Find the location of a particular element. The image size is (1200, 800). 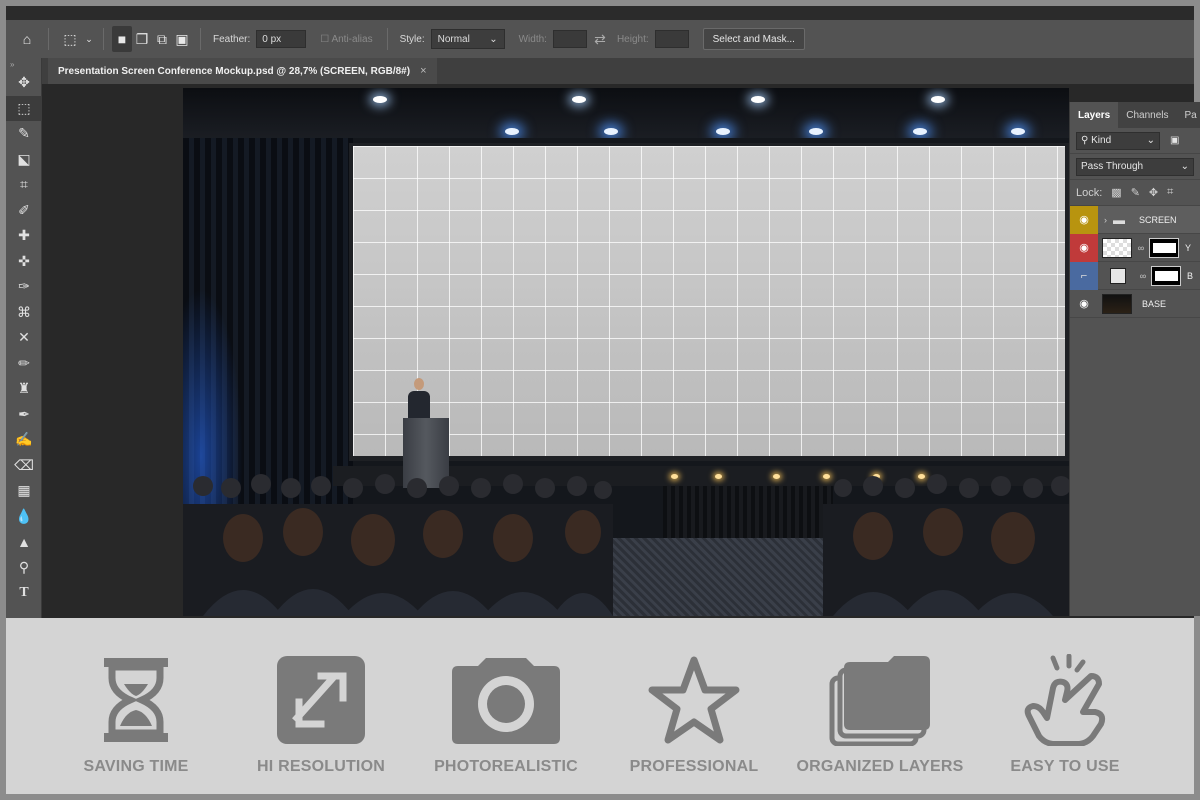

anti-alias-checkbox: ☐ Anti-alias is located at coordinates (346, 39).